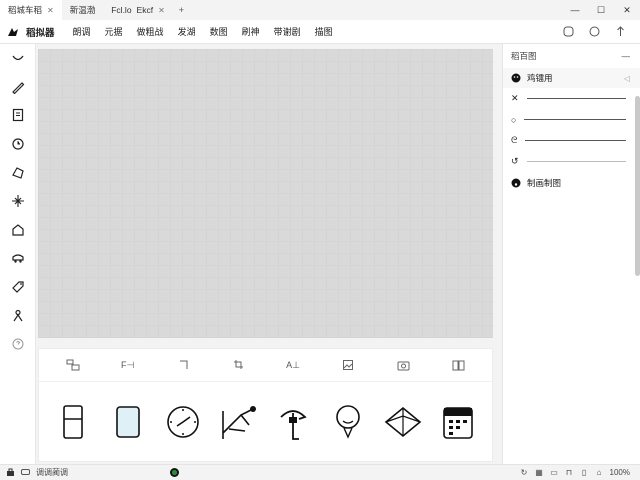  I want to click on footer-label: 制画制图, so click(544, 183).